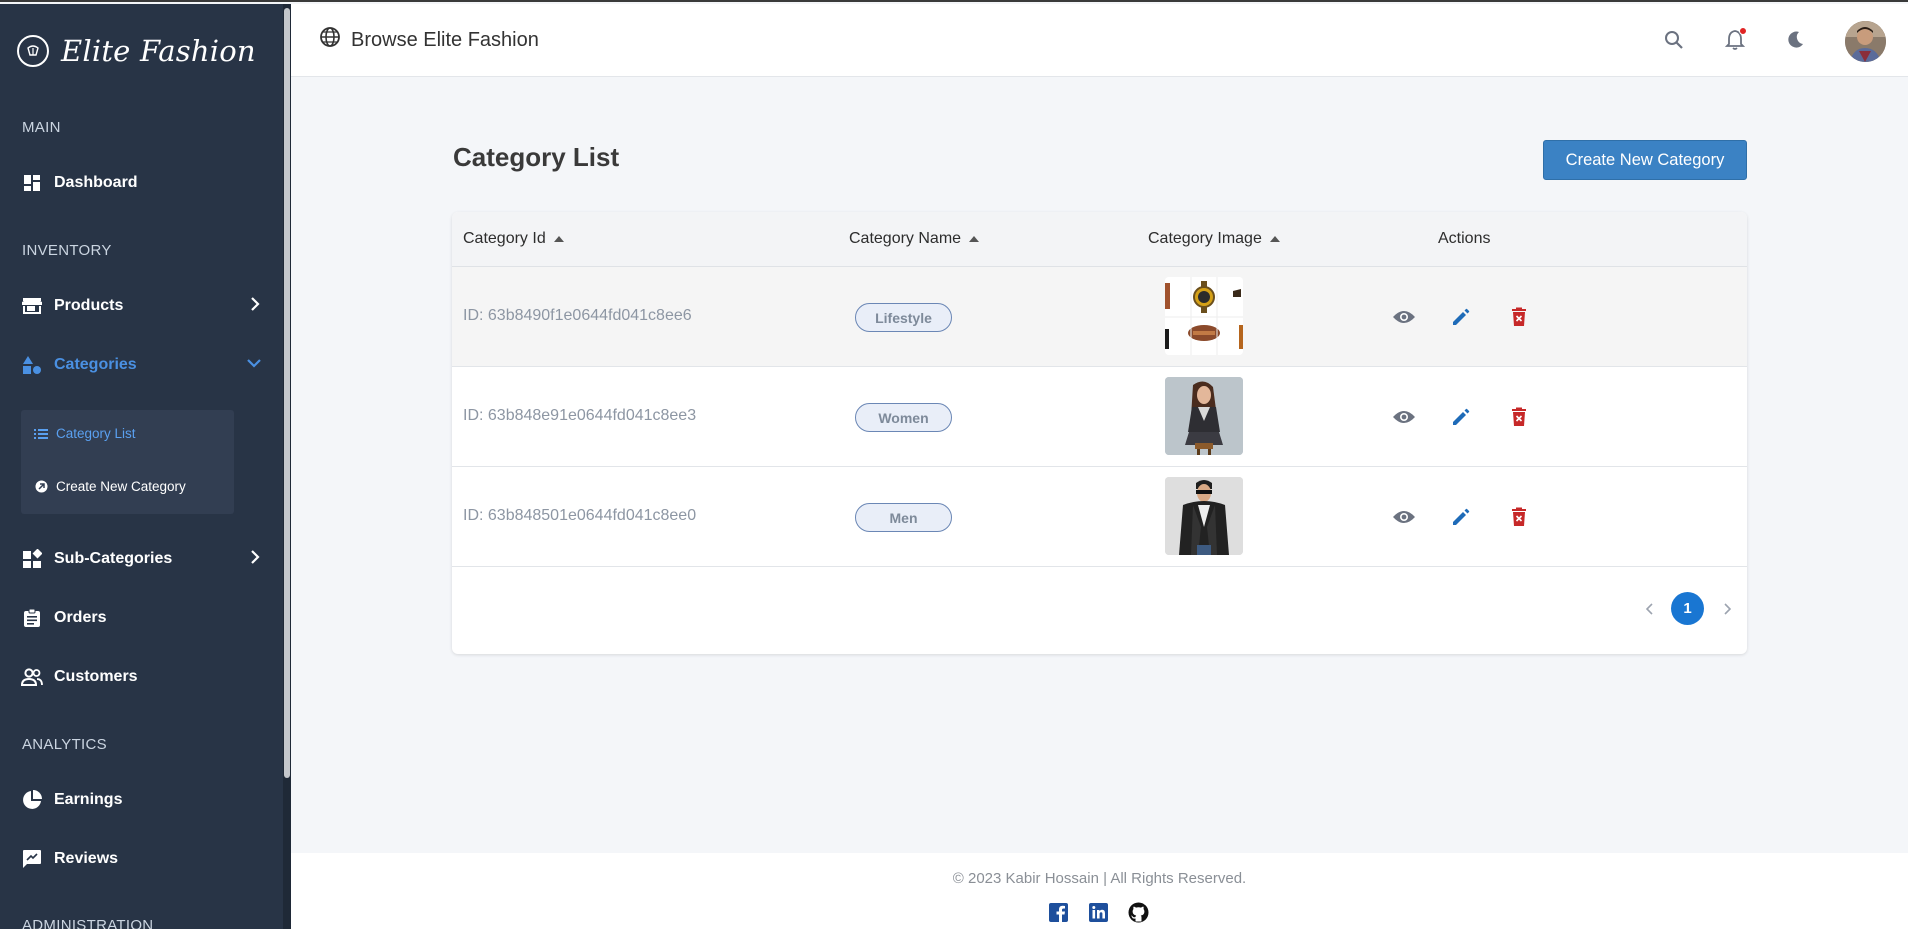 This screenshot has width=1908, height=929. I want to click on sidebar-item-products: Products, so click(141, 306).